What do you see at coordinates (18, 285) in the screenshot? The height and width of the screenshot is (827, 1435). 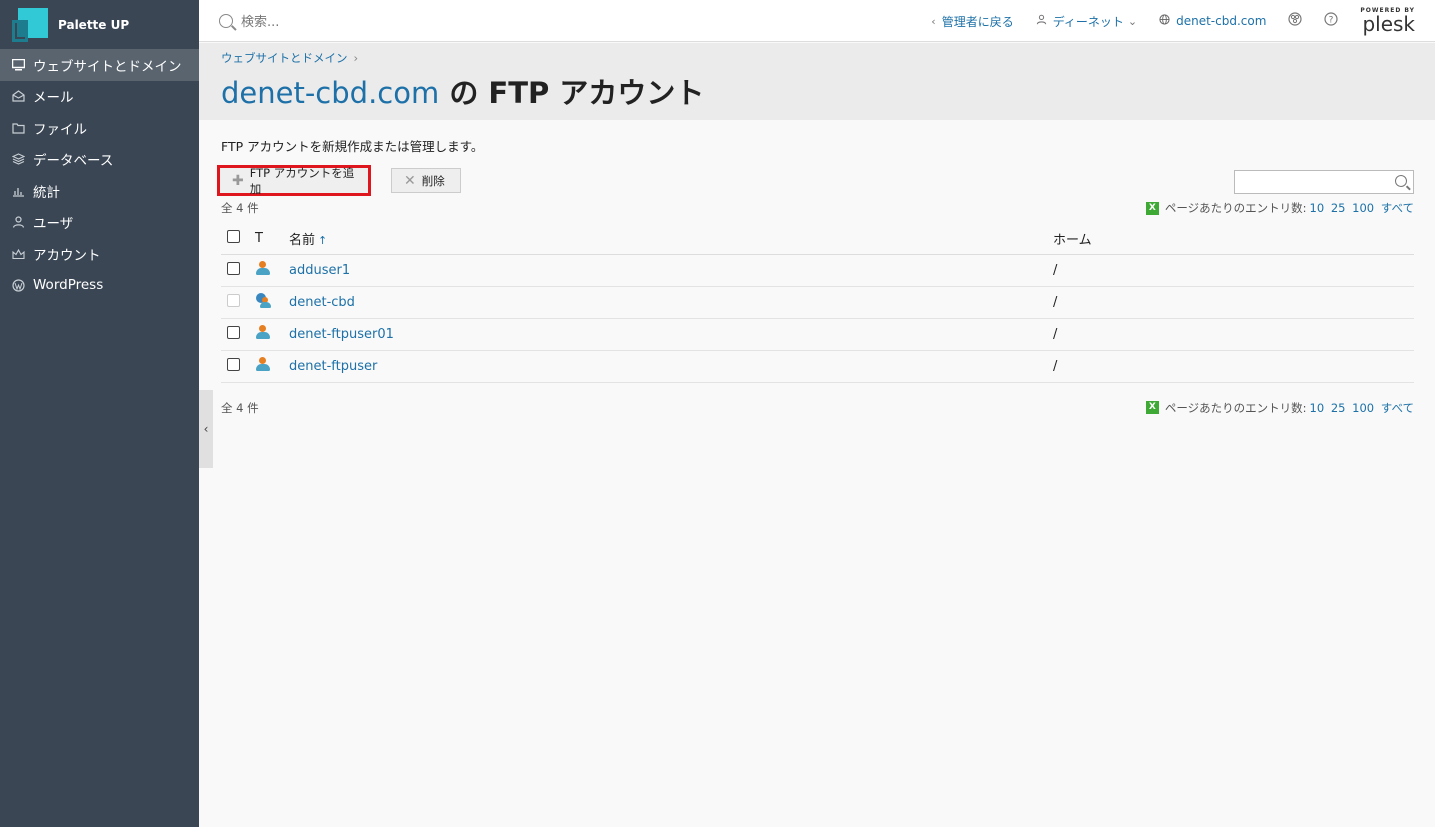 I see `wordpress-icon` at bounding box center [18, 285].